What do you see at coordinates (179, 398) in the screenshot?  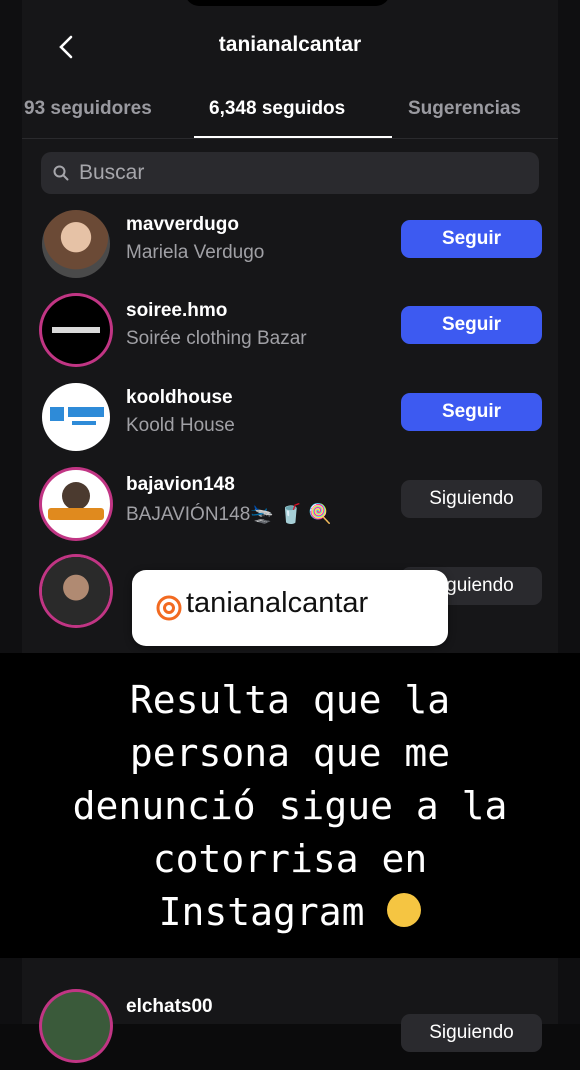 I see `username: kooldhouse` at bounding box center [179, 398].